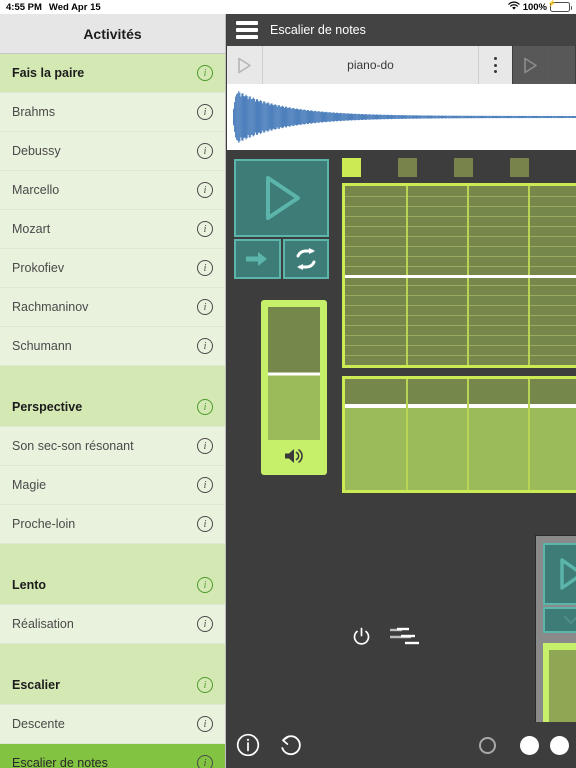  Describe the element at coordinates (305, 259) in the screenshot. I see `loop-icon` at that location.